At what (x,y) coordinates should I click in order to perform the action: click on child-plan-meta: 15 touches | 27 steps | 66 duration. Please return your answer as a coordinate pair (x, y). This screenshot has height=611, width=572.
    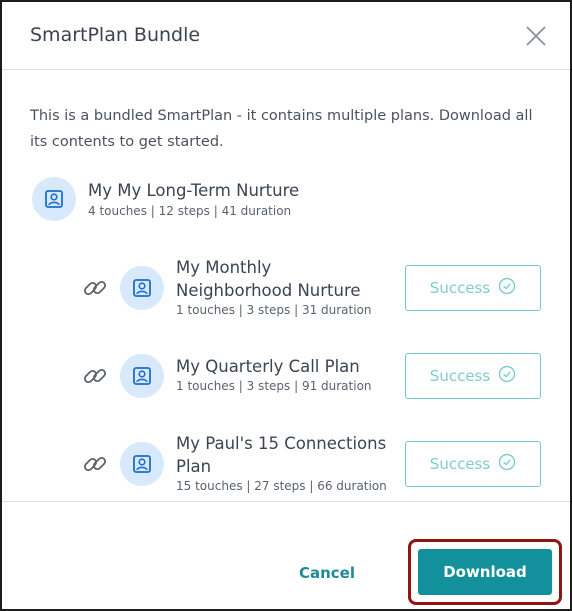
    Looking at the image, I should click on (281, 486).